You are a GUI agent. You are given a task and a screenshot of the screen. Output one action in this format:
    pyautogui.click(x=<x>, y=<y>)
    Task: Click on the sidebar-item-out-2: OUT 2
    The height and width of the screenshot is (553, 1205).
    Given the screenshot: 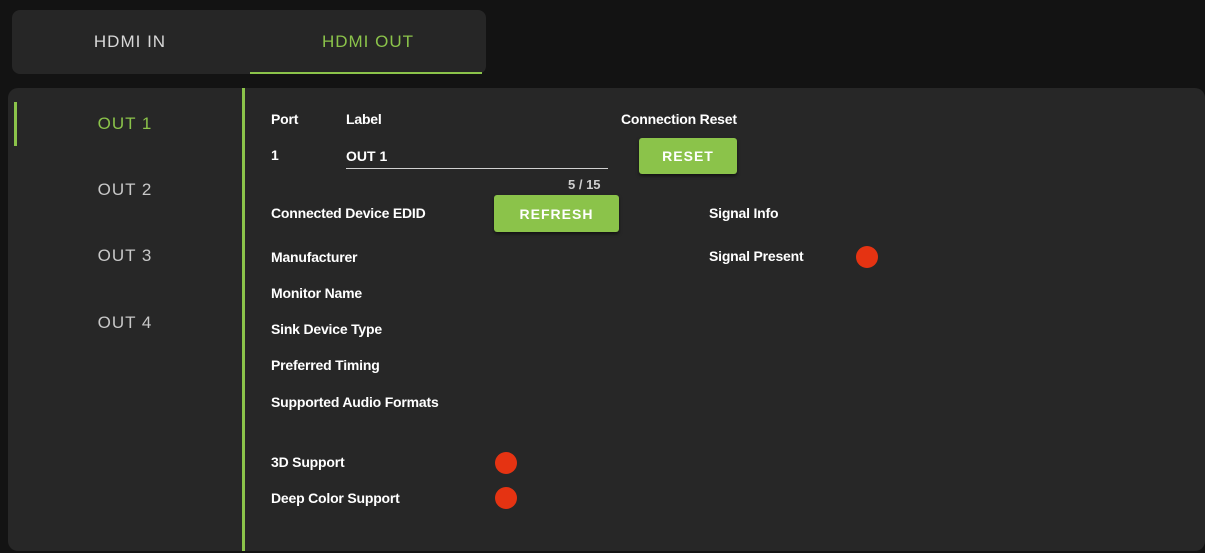 What is the action you would take?
    pyautogui.click(x=125, y=190)
    